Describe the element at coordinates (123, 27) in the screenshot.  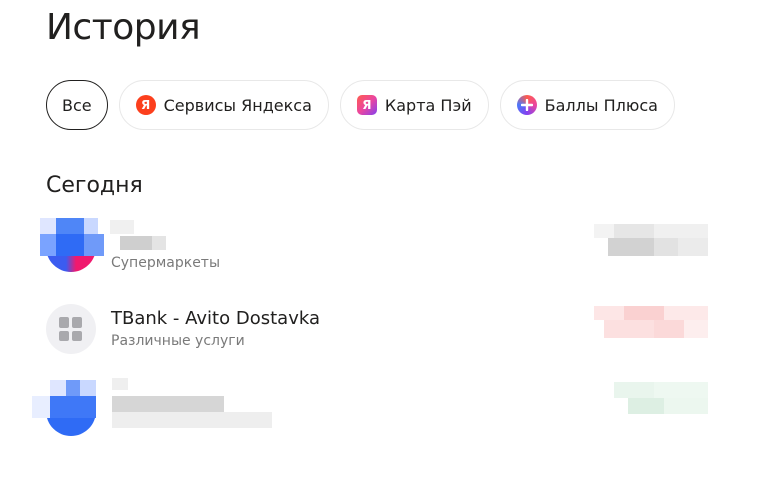
I see `page-title: История` at that location.